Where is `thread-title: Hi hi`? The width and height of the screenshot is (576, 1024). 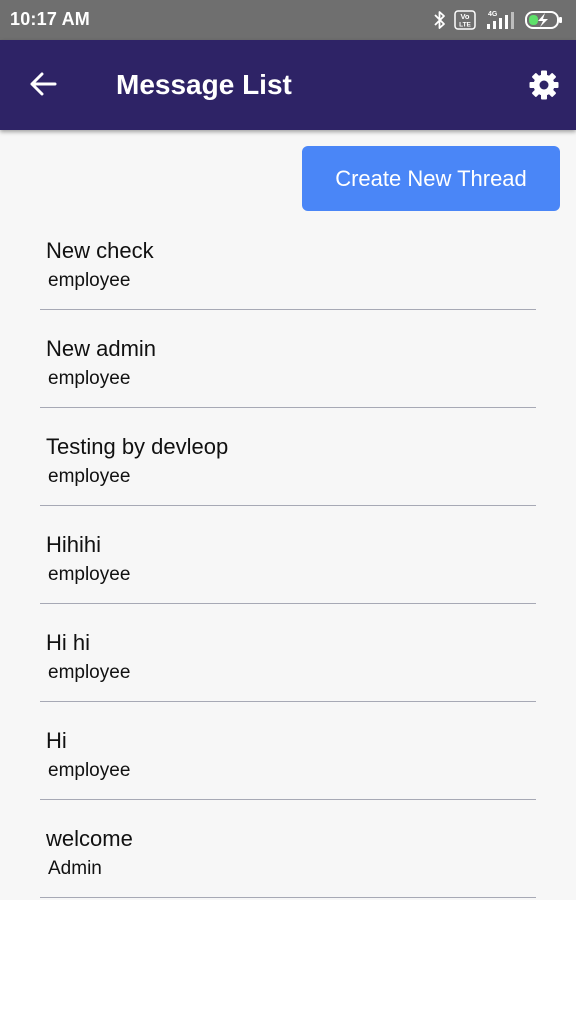 thread-title: Hi hi is located at coordinates (68, 642).